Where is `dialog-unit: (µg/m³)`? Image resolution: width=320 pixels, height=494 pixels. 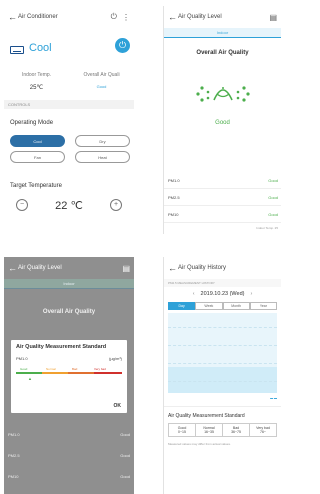
dialog-unit: (µg/m³) is located at coordinates (115, 358).